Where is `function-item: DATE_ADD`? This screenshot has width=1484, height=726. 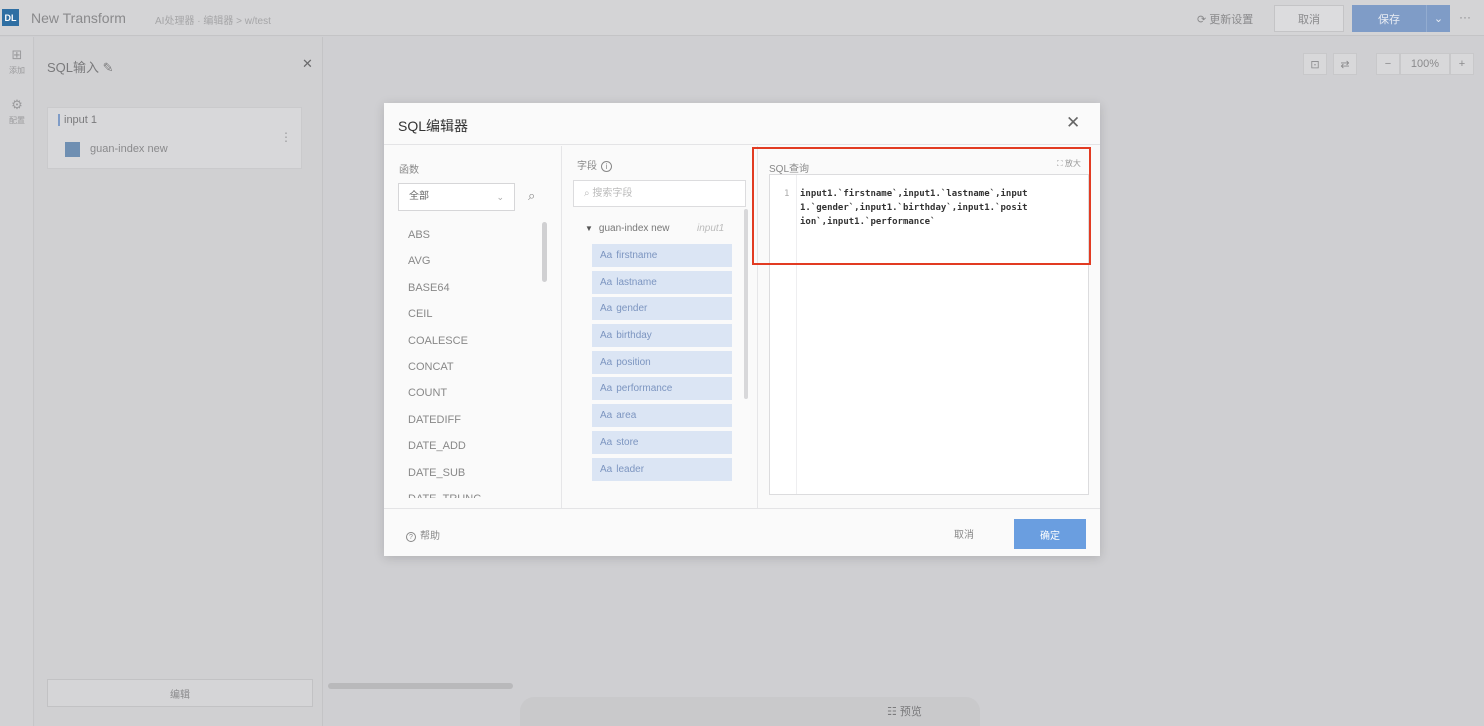 function-item: DATE_ADD is located at coordinates (478, 450).